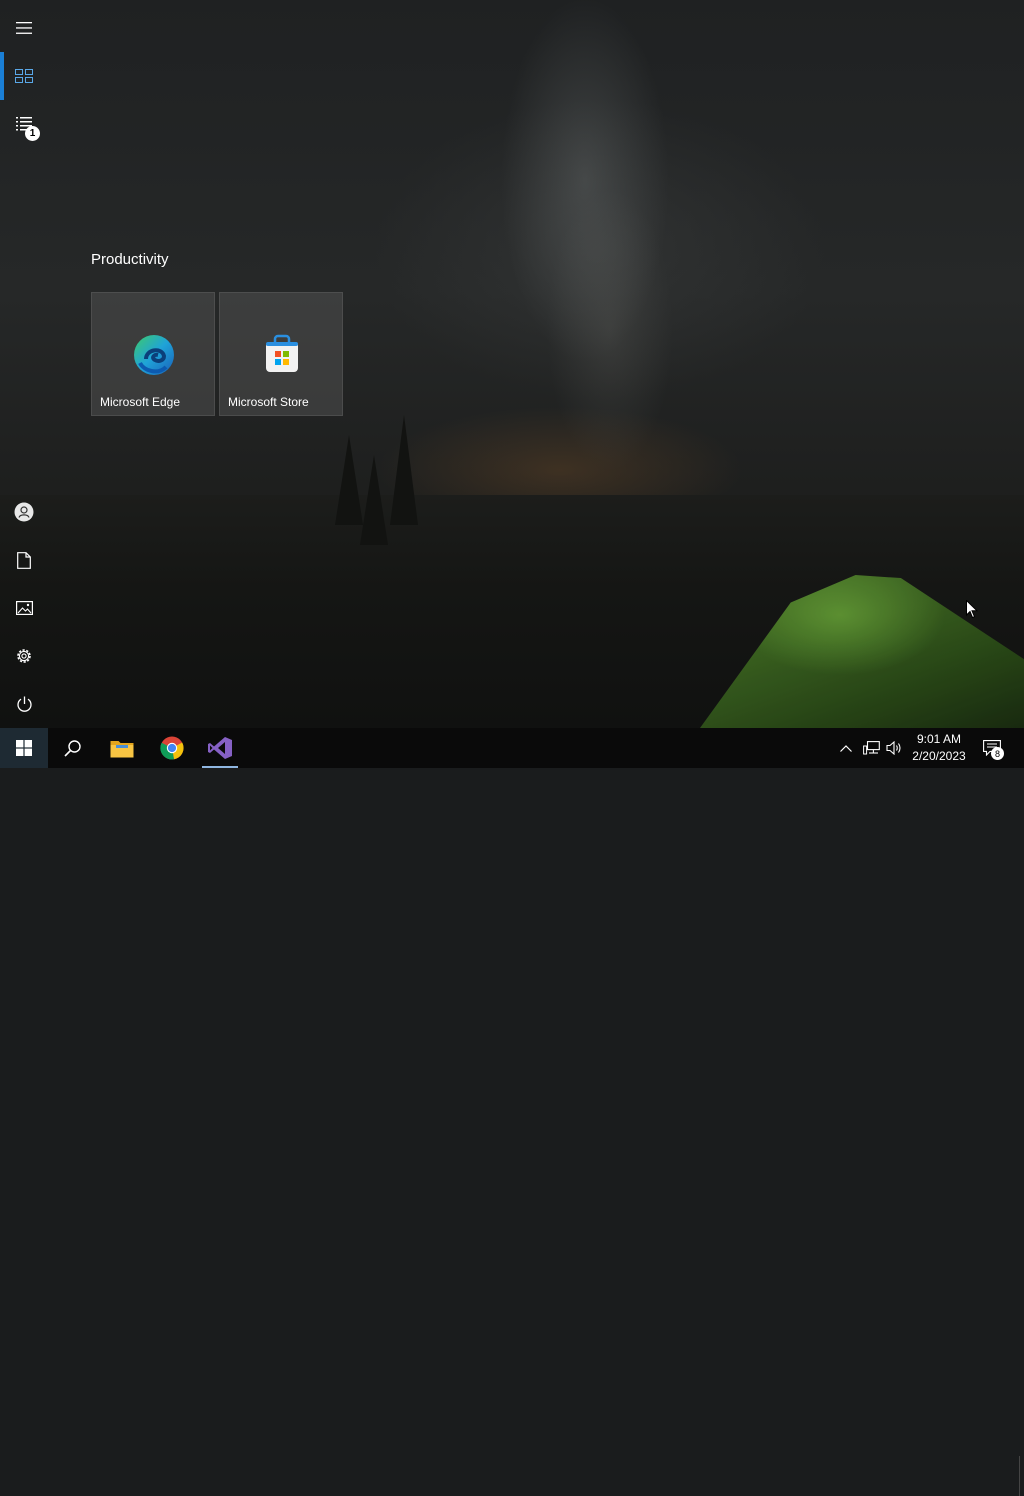 The height and width of the screenshot is (1496, 1024). I want to click on account-button, so click(24, 512).